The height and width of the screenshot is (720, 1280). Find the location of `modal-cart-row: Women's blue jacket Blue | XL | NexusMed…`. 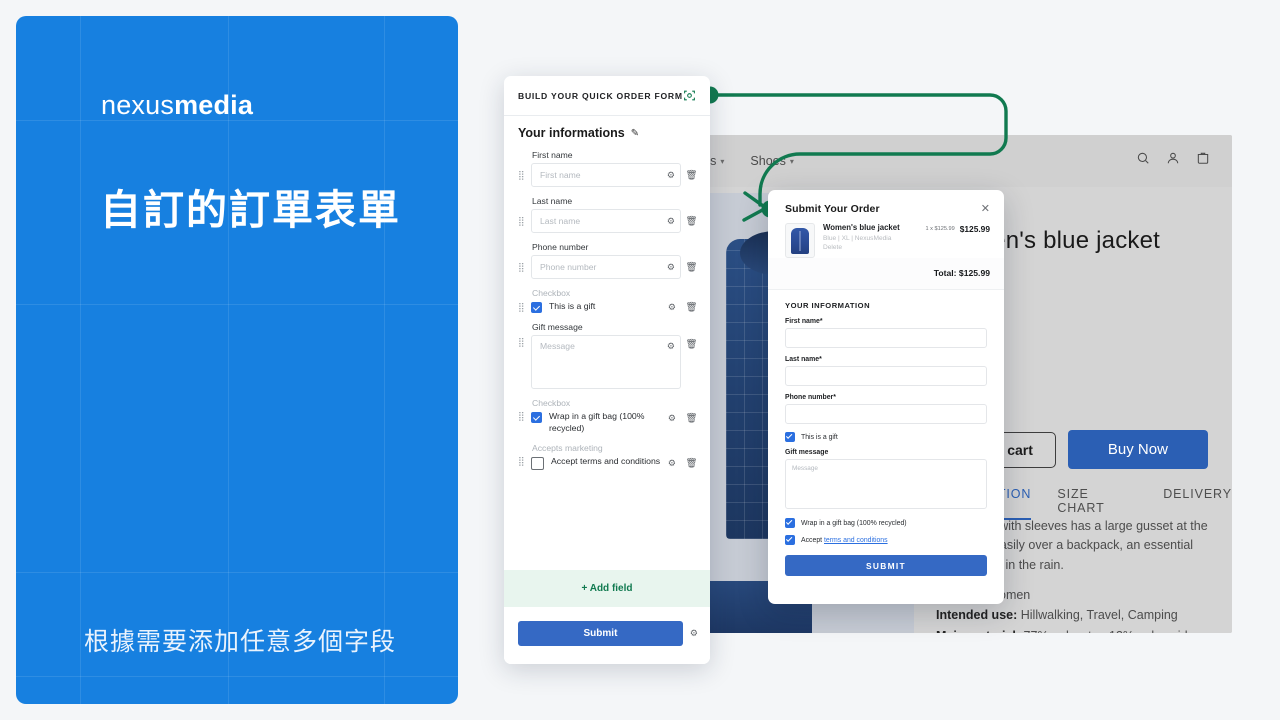

modal-cart-row: Women's blue jacket Blue | XL | NexusMed… is located at coordinates (886, 236).